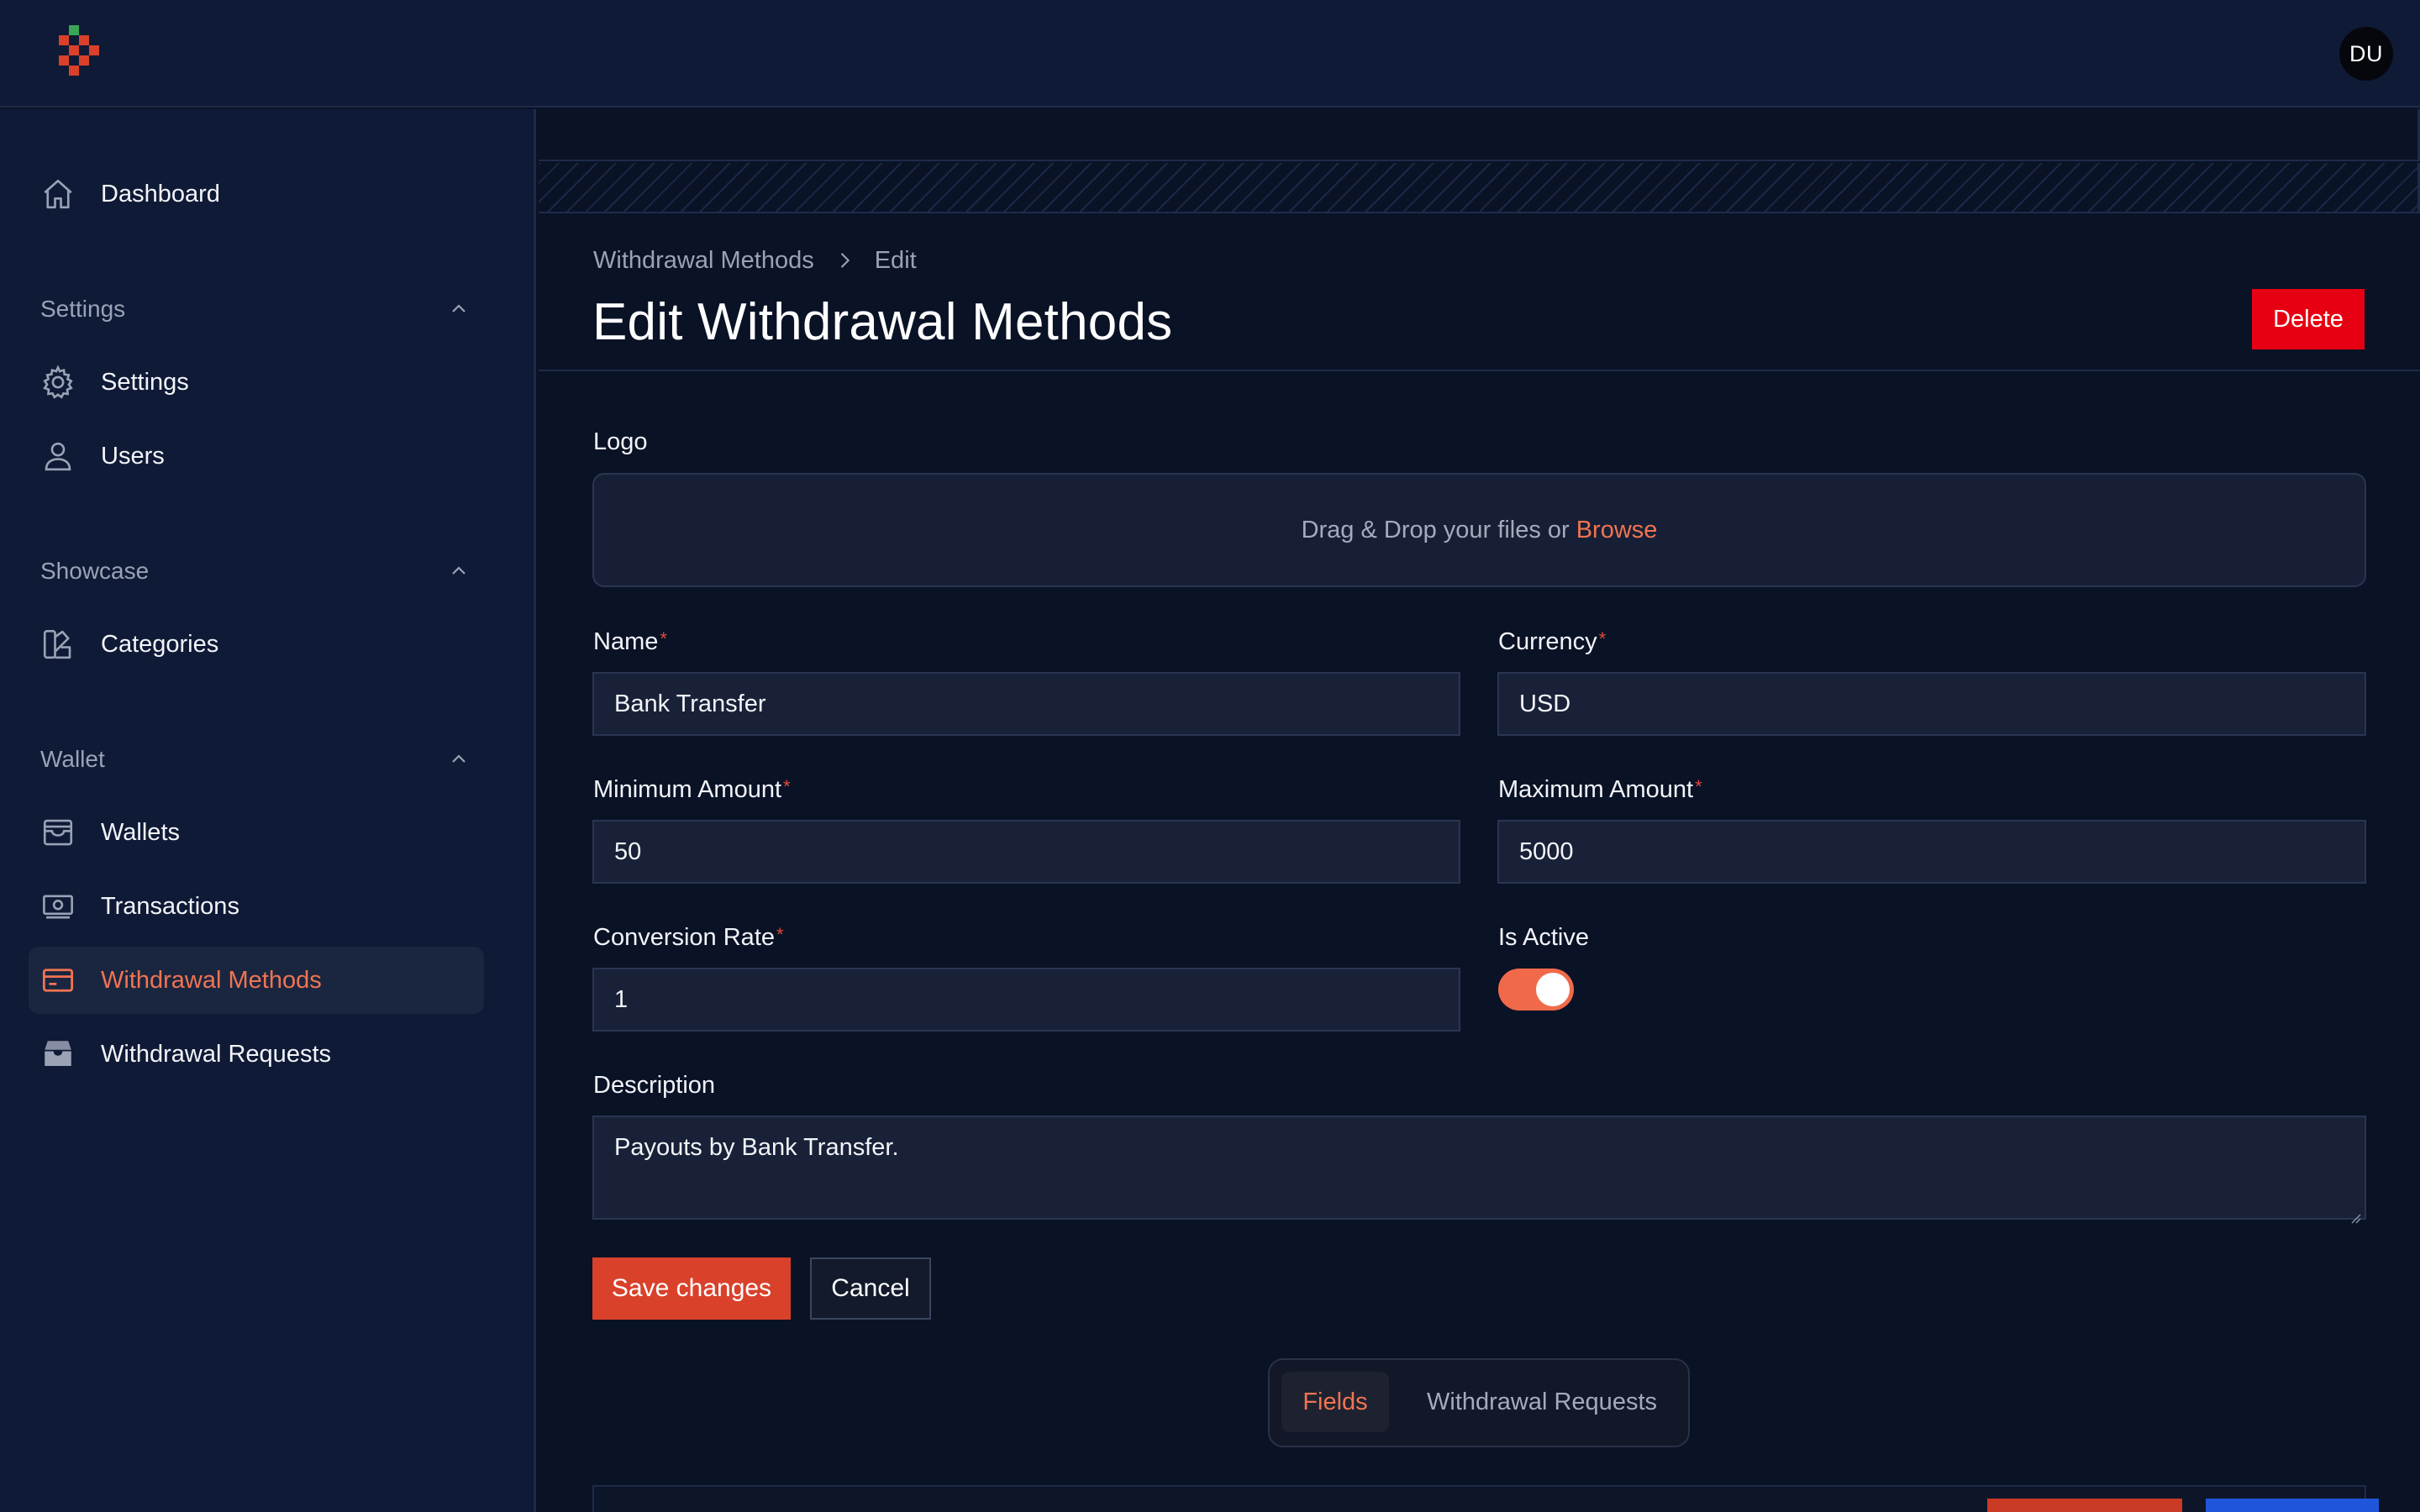  I want to click on sidebar-group-label: Showcase, so click(95, 571).